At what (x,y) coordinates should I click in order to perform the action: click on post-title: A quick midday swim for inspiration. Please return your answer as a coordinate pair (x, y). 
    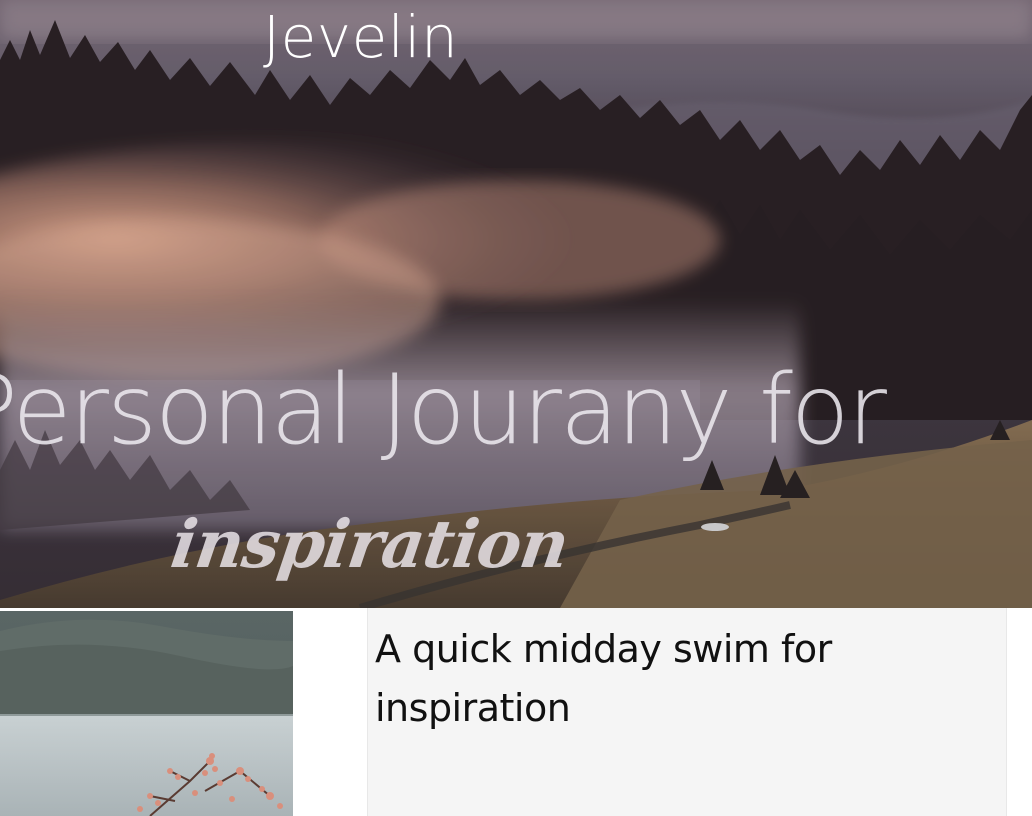
    Looking at the image, I should click on (675, 679).